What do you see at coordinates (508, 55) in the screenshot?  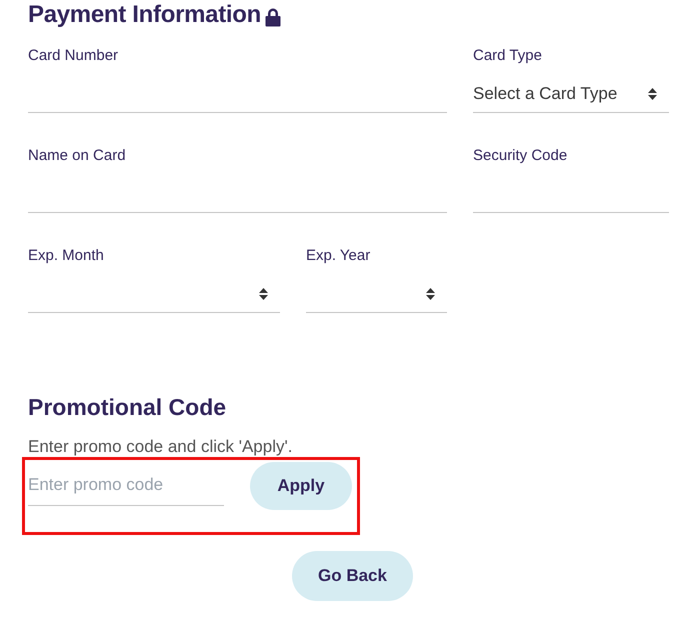 I see `field-label: Card Type` at bounding box center [508, 55].